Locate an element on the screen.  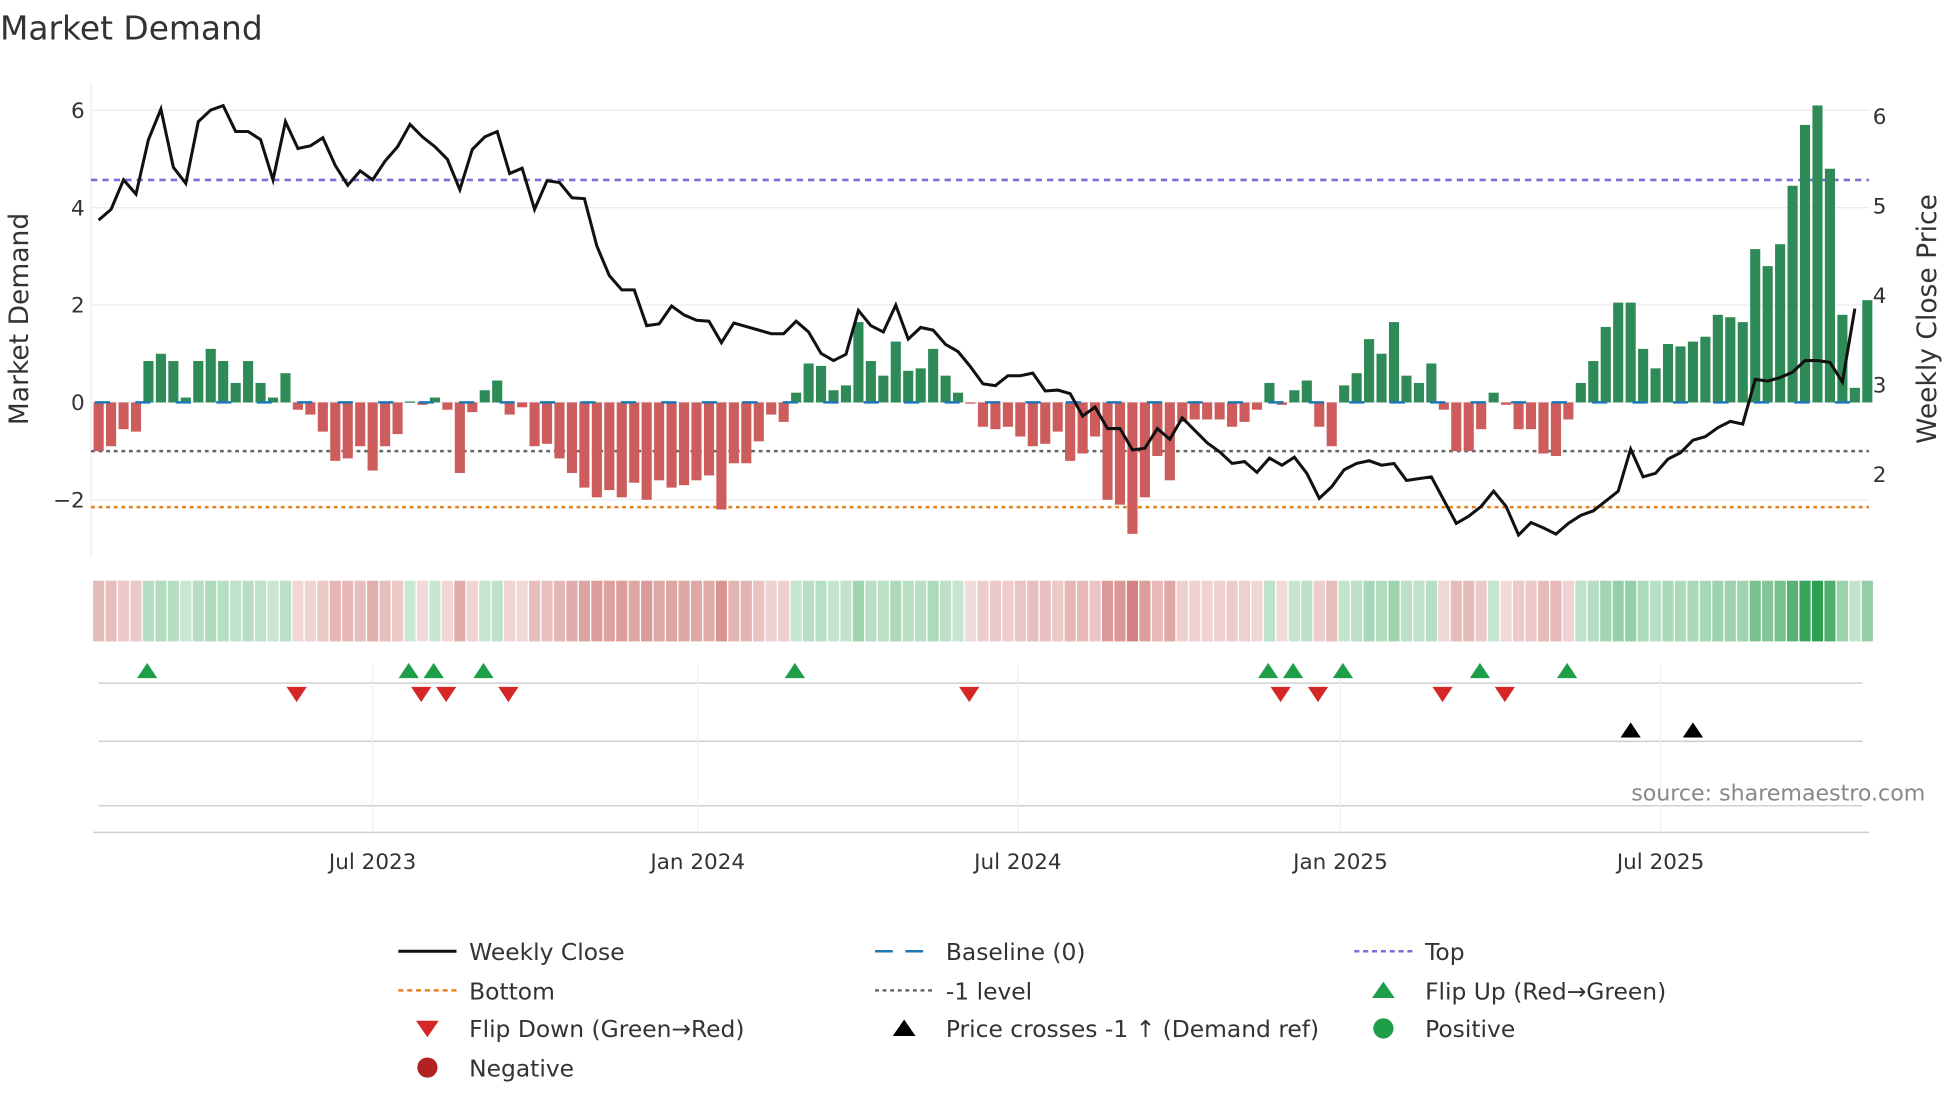
y-tick-label: 0 is located at coordinates (78, 403).